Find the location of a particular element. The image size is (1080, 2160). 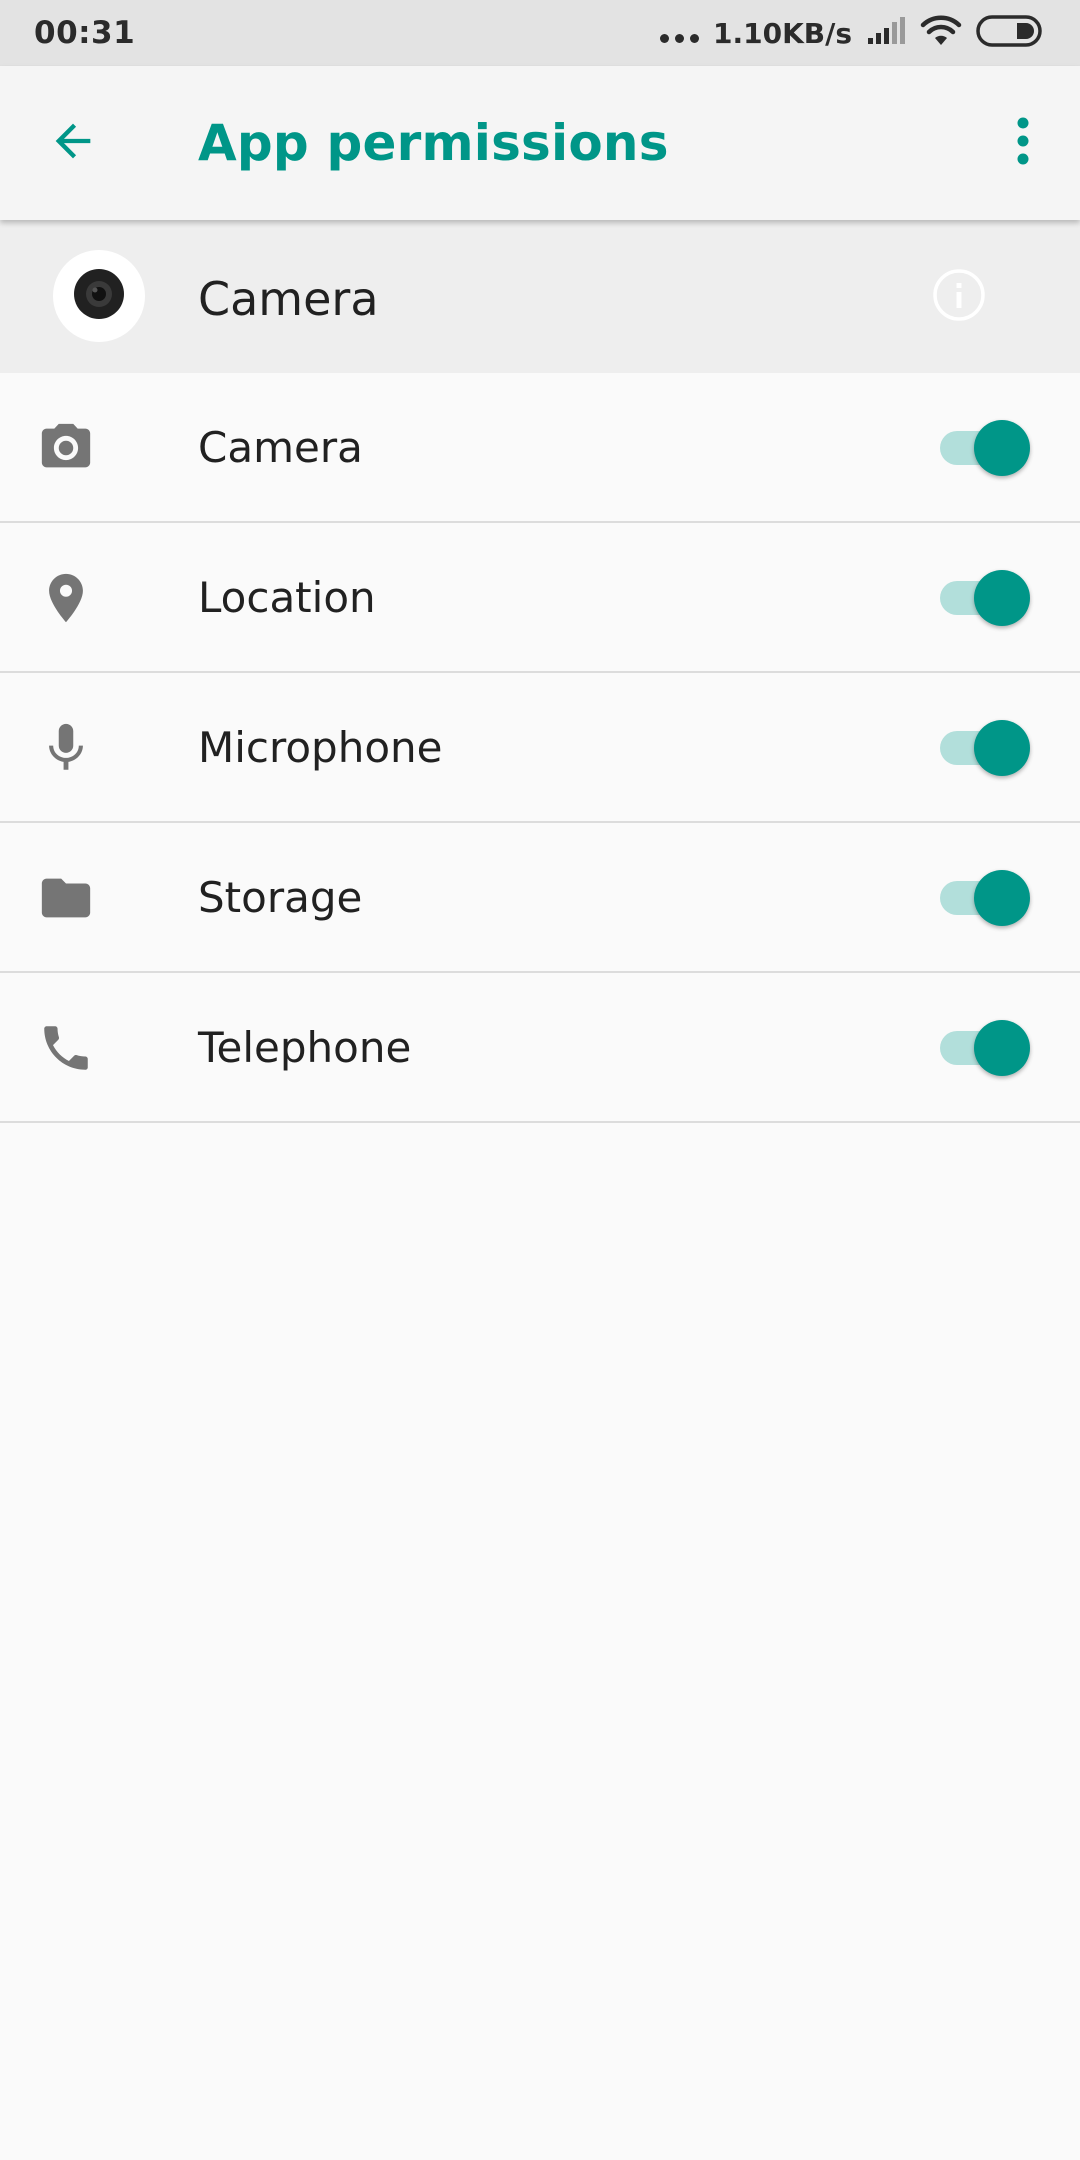

info-icon is located at coordinates (959, 297).